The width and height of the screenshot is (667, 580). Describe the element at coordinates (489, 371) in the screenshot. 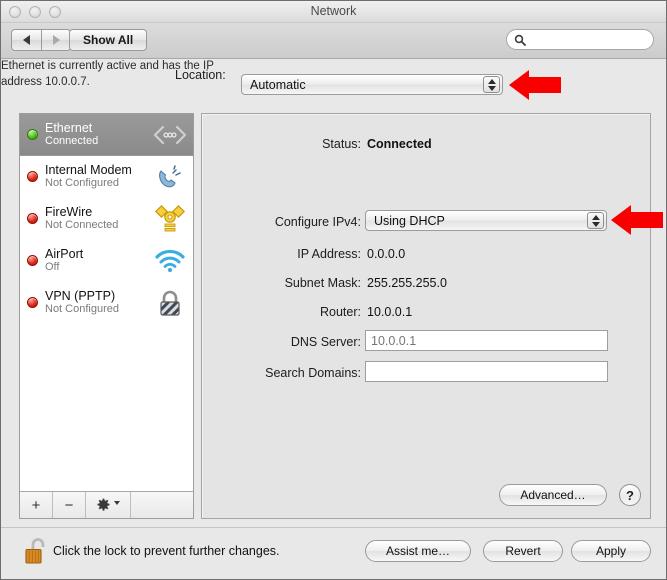

I see `search-domains-input` at that location.